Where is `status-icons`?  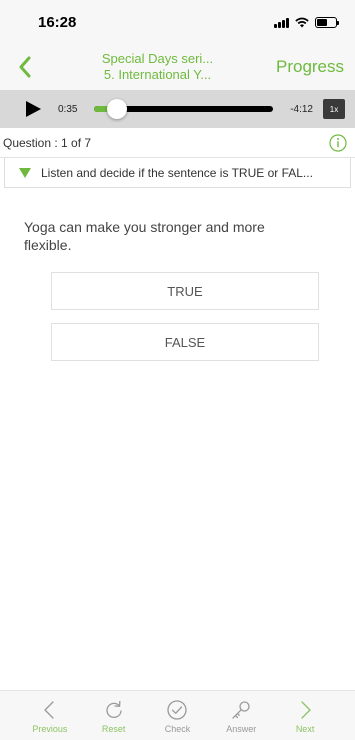
status-icons is located at coordinates (306, 22).